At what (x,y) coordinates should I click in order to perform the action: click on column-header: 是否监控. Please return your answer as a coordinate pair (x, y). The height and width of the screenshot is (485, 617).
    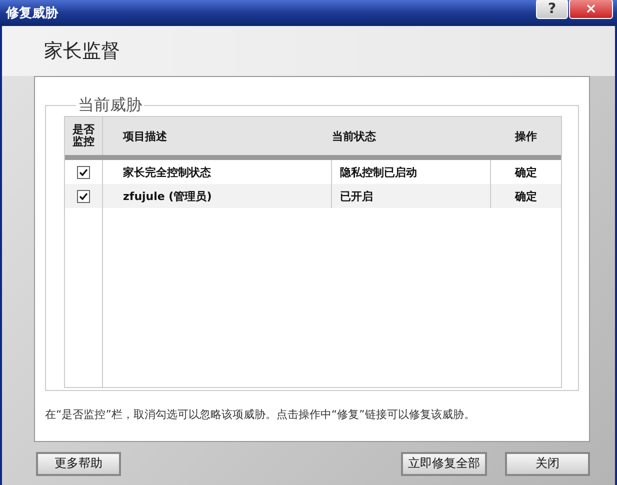
    Looking at the image, I should click on (84, 136).